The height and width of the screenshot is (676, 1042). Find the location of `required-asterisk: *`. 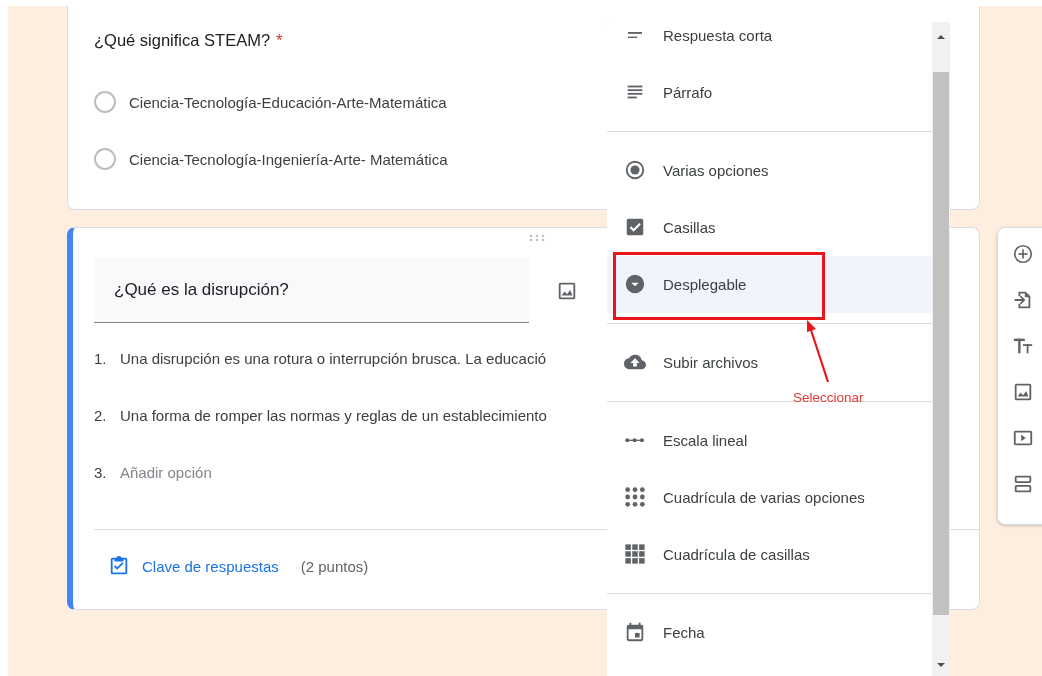

required-asterisk: * is located at coordinates (279, 40).